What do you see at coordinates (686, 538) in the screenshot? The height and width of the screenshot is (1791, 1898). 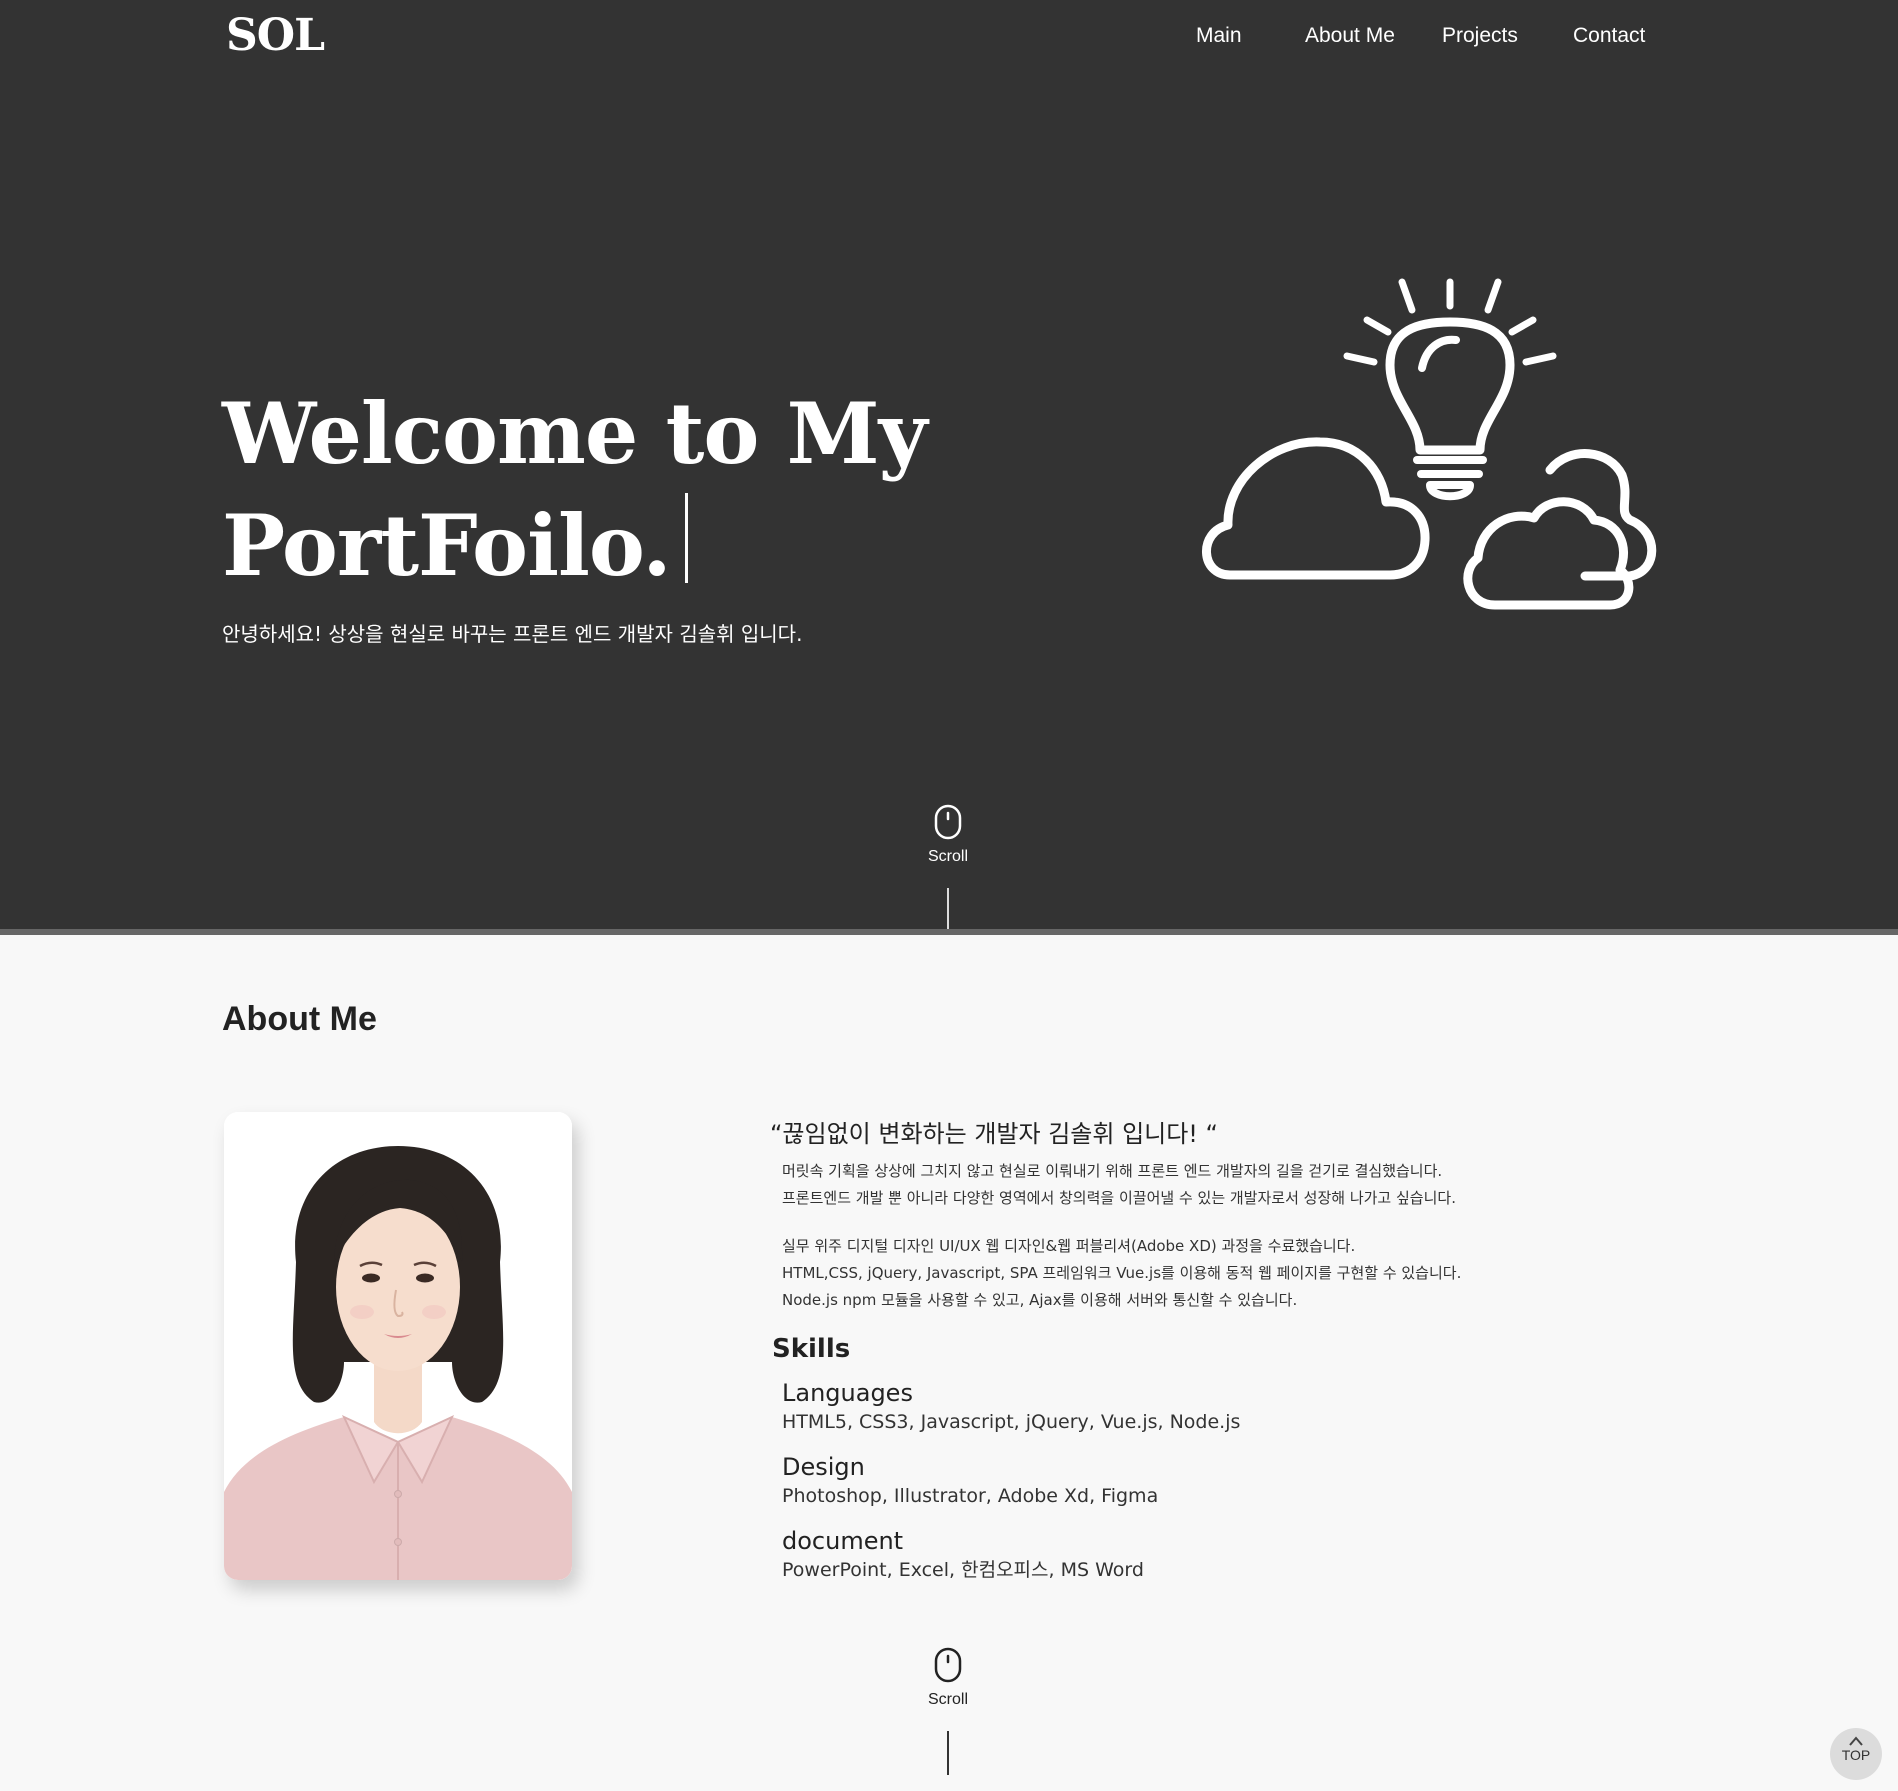 I see `typing-caret` at bounding box center [686, 538].